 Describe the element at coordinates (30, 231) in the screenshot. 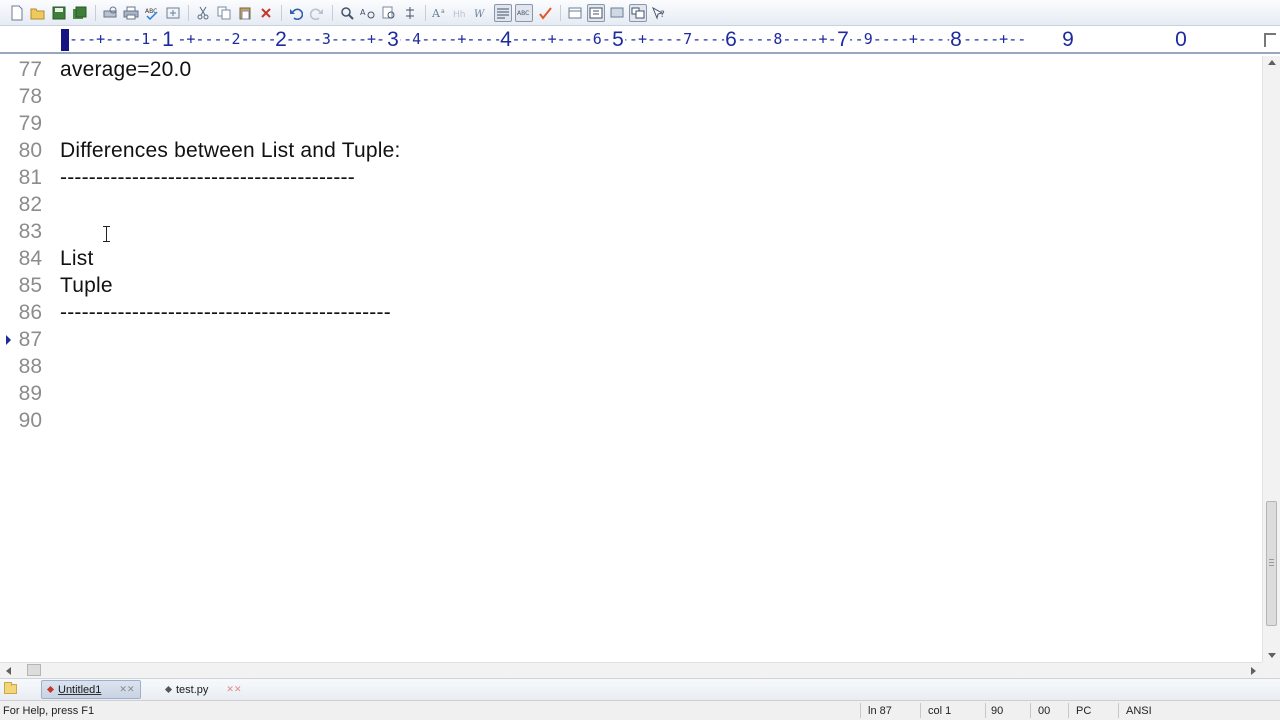

I see `line-number: 83` at that location.